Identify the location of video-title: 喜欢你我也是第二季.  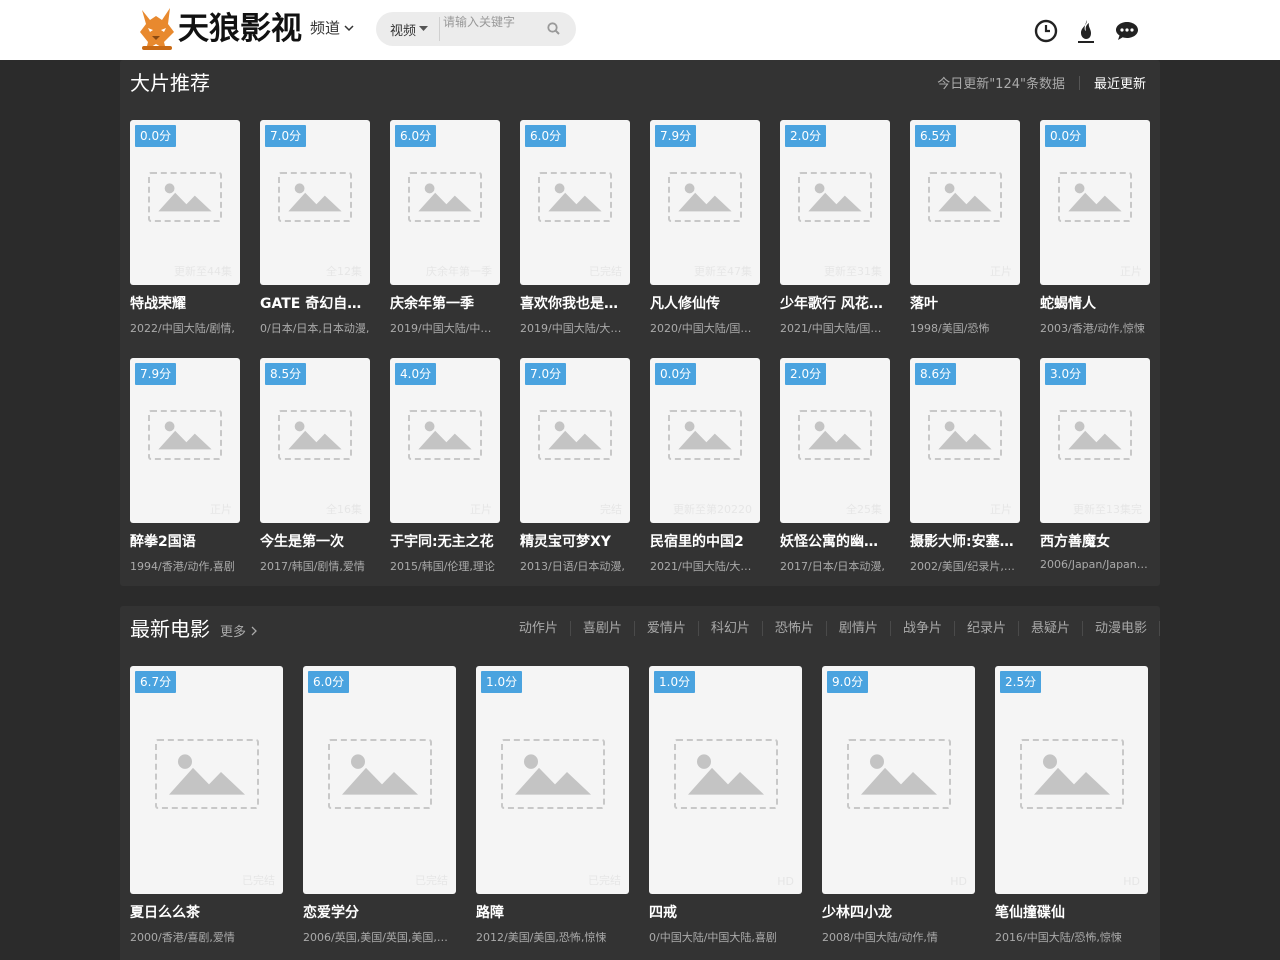
(575, 303).